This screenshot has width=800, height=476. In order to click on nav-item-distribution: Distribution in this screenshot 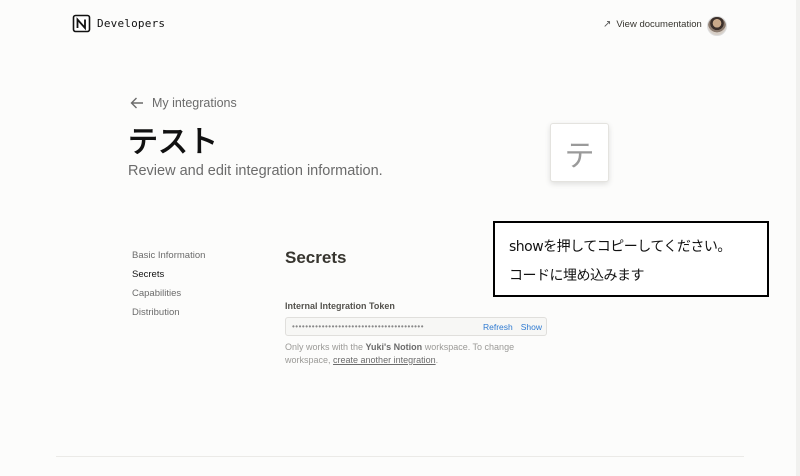, I will do `click(168, 315)`.